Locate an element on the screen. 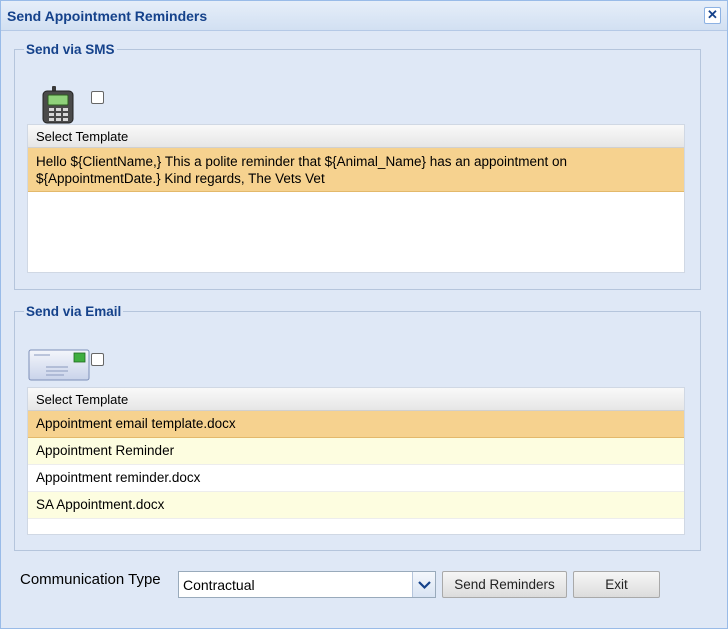 The image size is (728, 629). send-reminders-button: Send Reminders is located at coordinates (504, 584).